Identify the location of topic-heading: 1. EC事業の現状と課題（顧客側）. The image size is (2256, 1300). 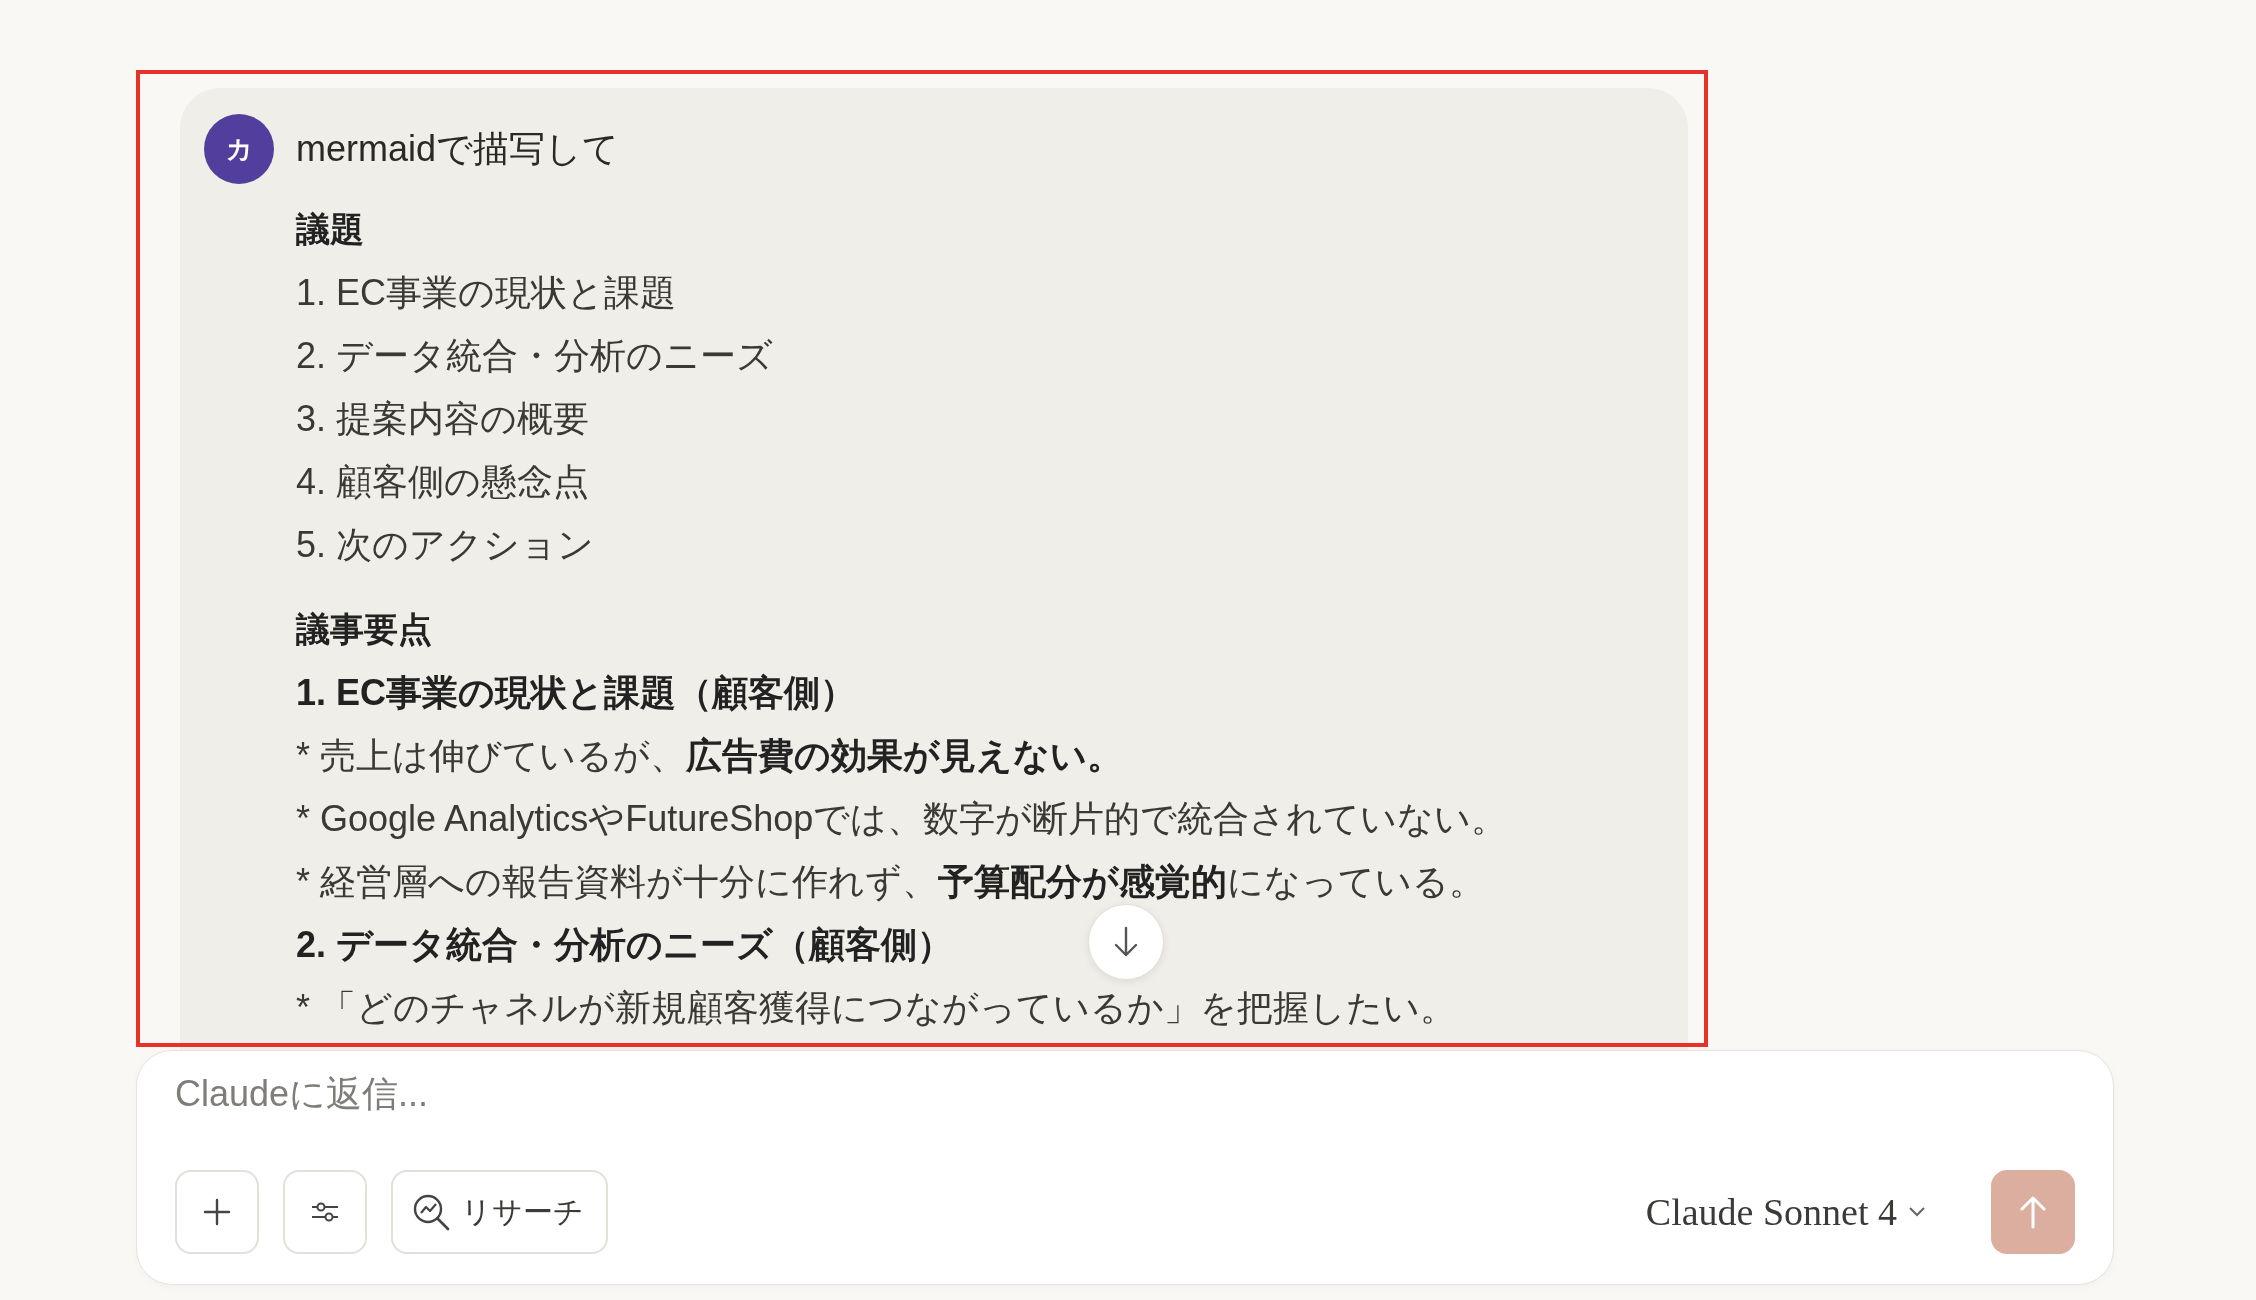
(576, 693).